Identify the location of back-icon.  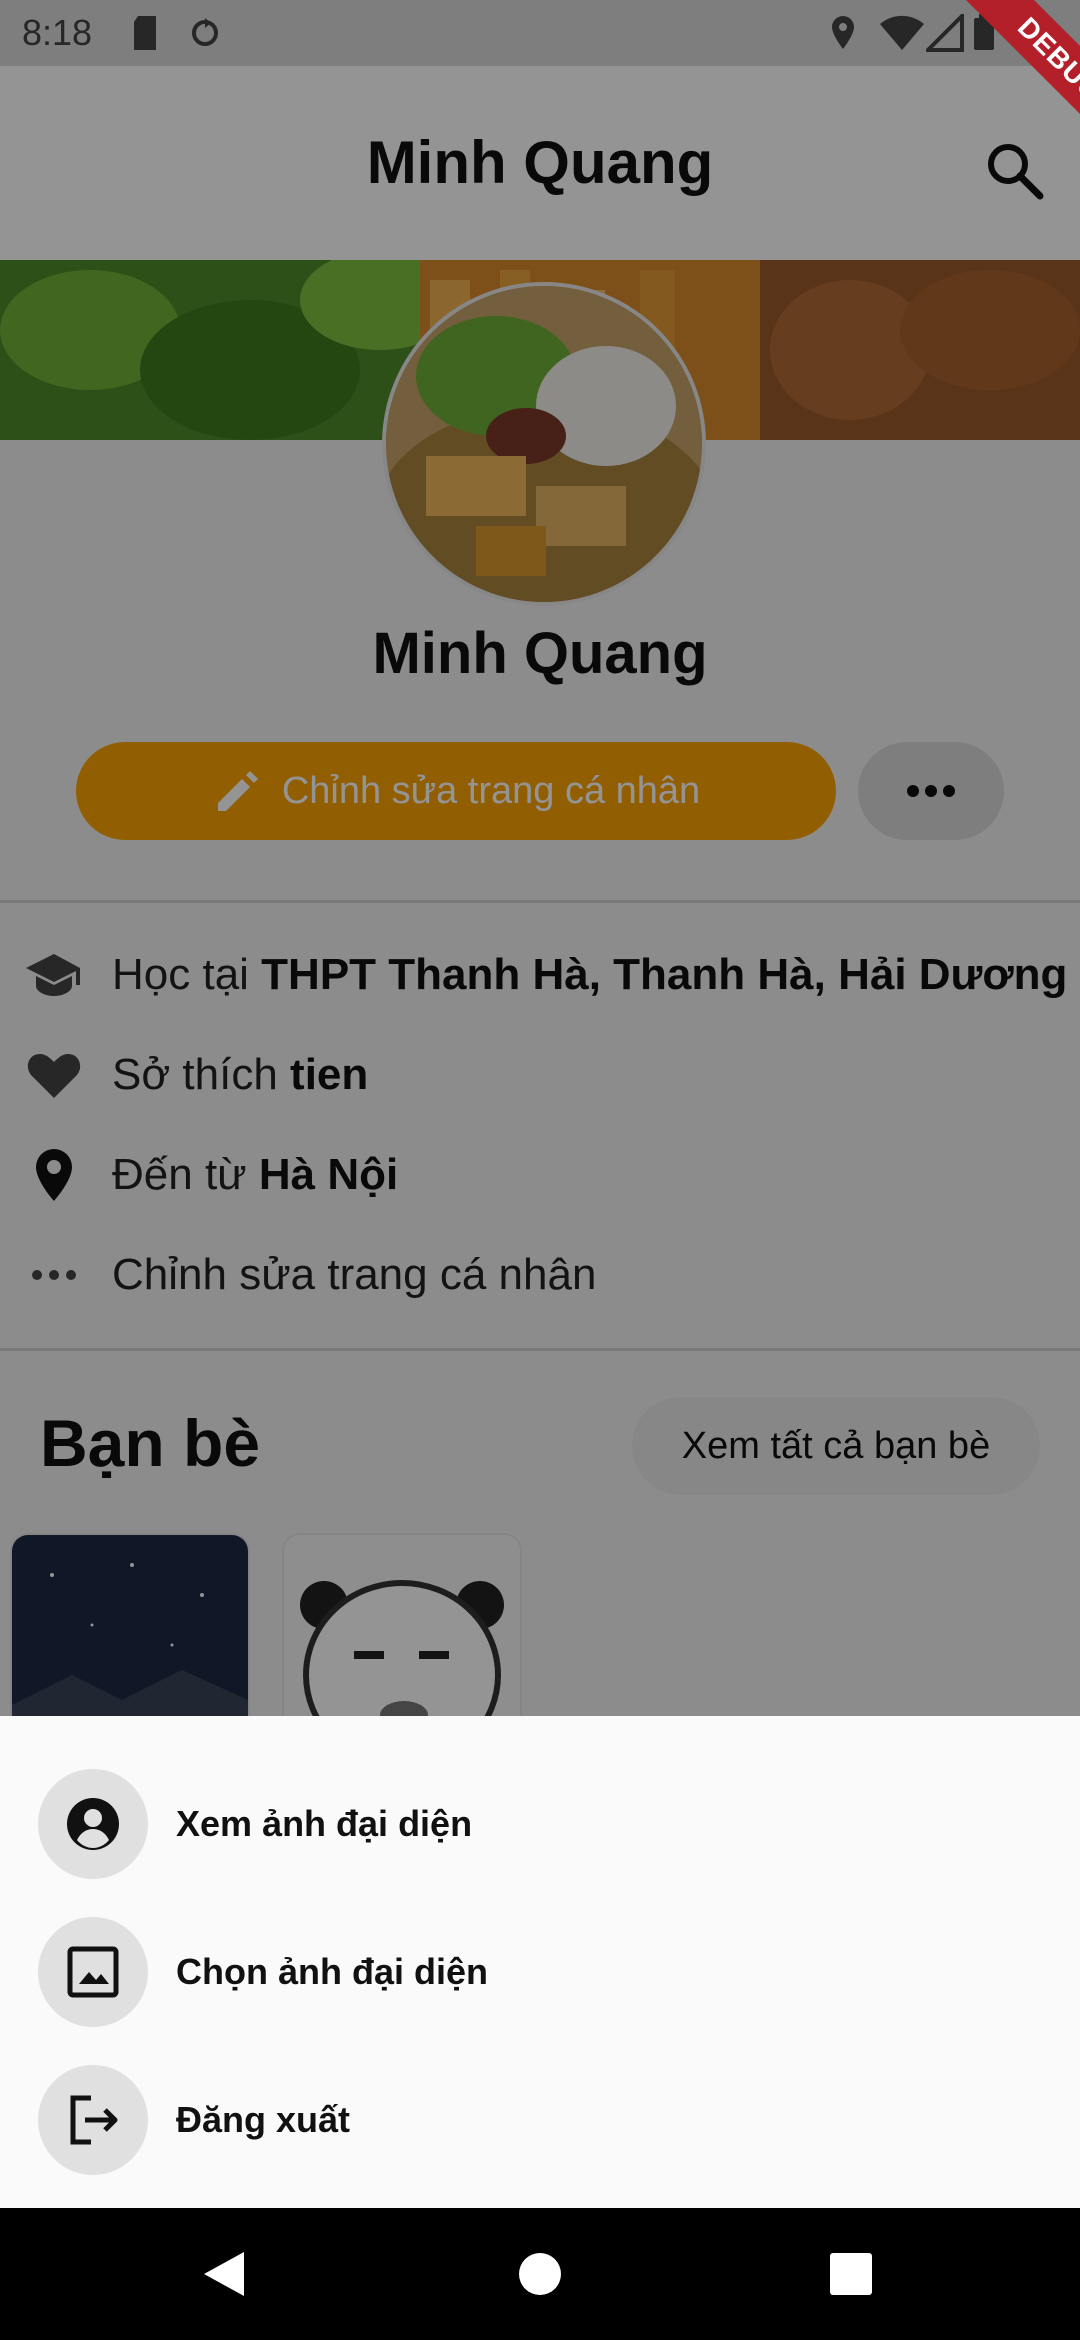
(224, 2274).